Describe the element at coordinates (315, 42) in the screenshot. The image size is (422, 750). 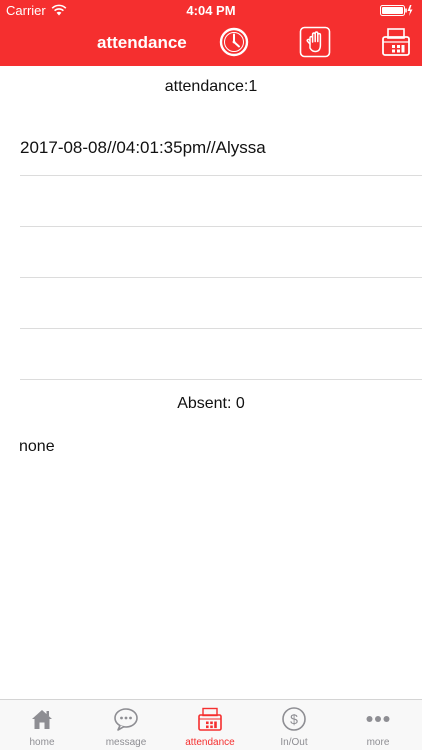
I see `hand-icon` at that location.